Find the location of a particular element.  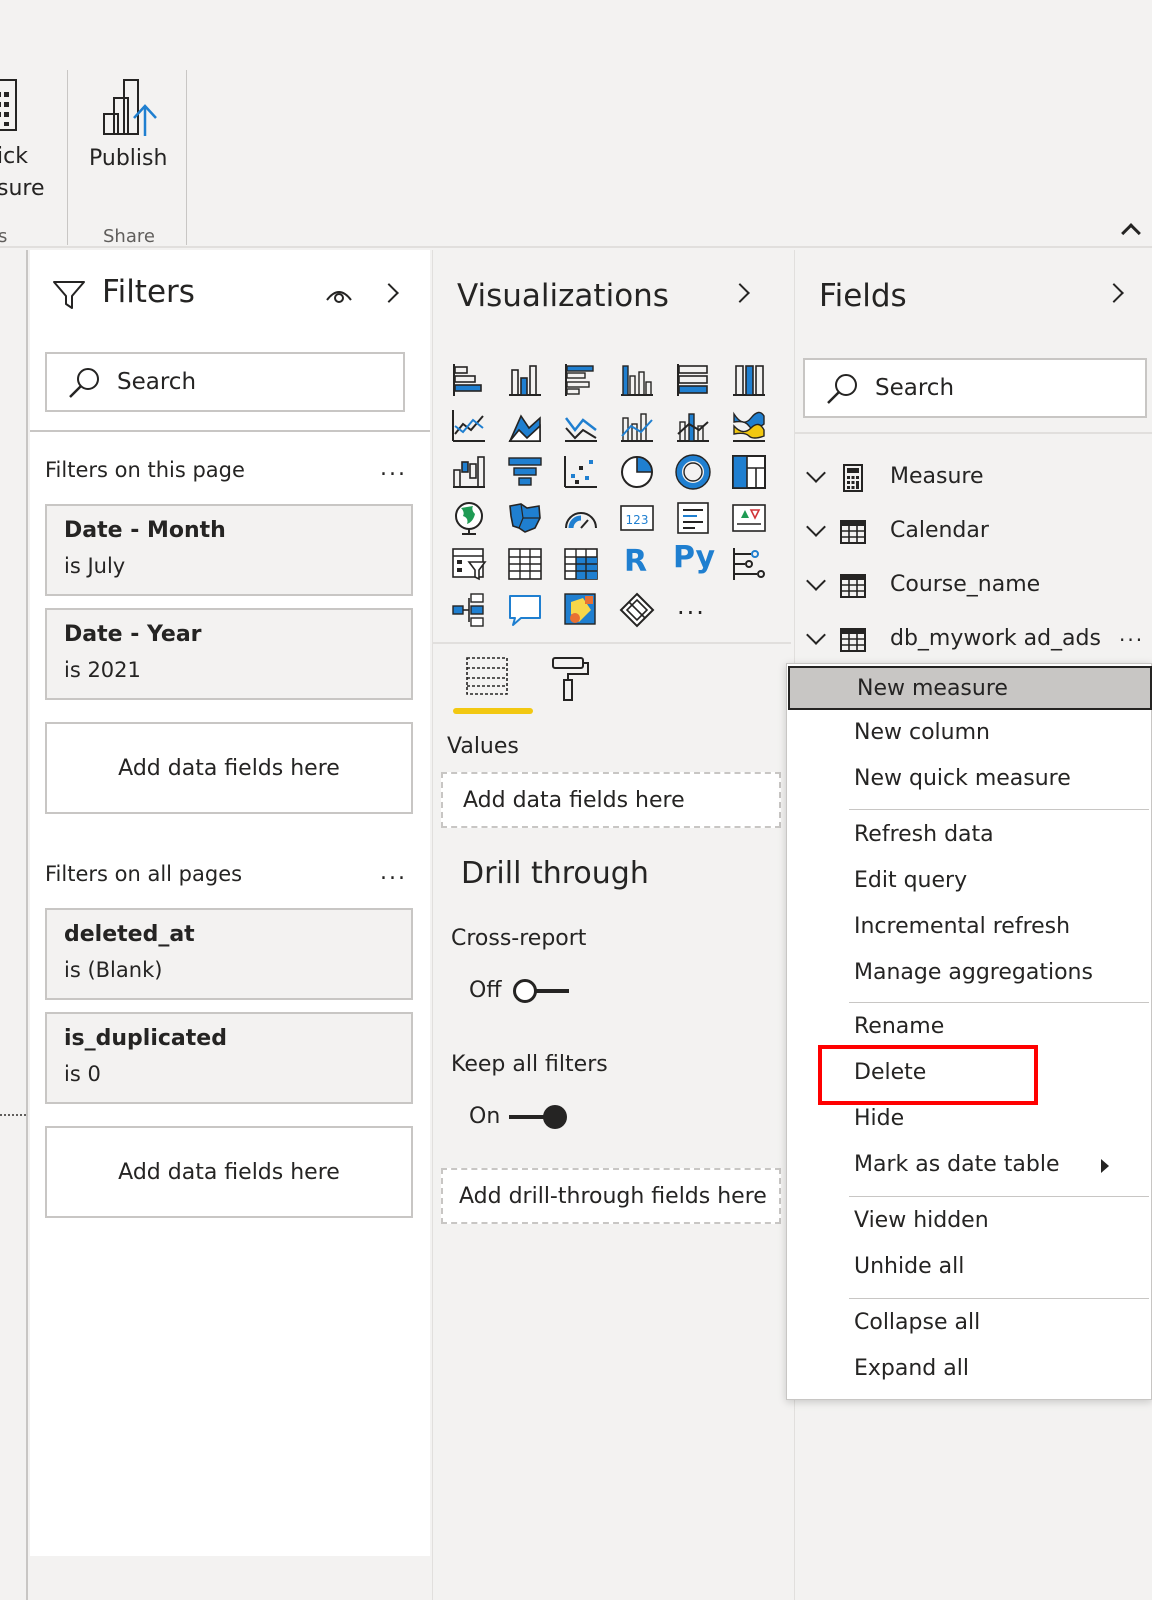

collapse-visualizations-icon is located at coordinates (740, 293).